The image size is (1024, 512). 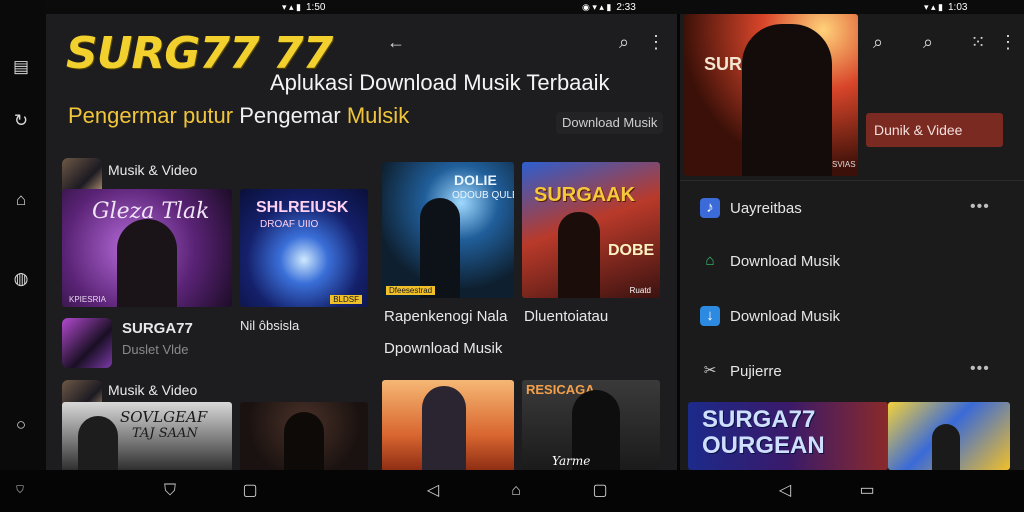 What do you see at coordinates (631, 250) in the screenshot?
I see `album-art-subtitle: DOBE` at bounding box center [631, 250].